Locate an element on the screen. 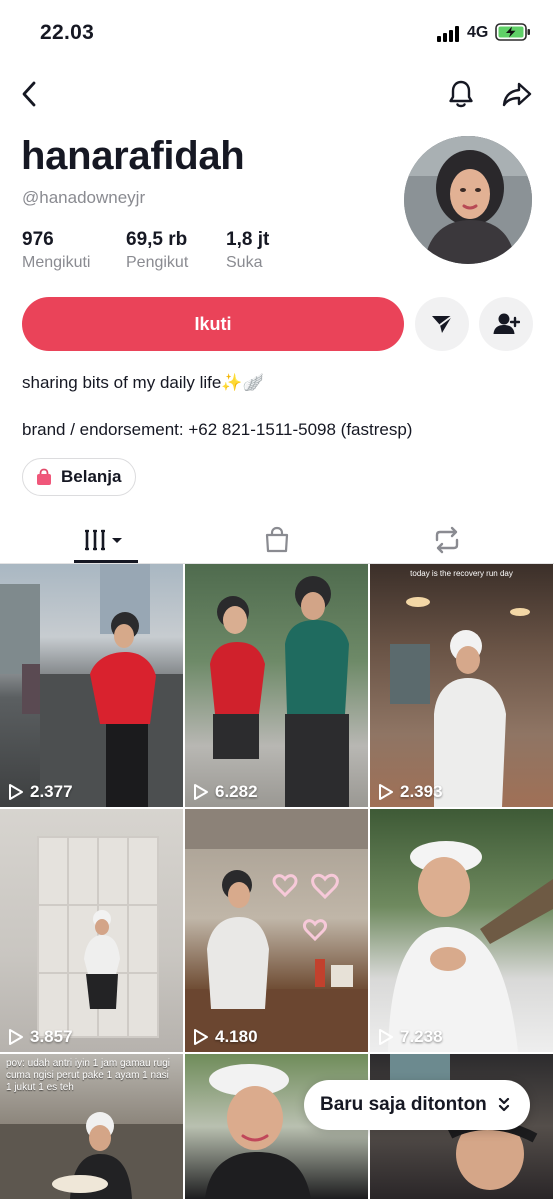  shopping-bag-outline-icon is located at coordinates (277, 539).